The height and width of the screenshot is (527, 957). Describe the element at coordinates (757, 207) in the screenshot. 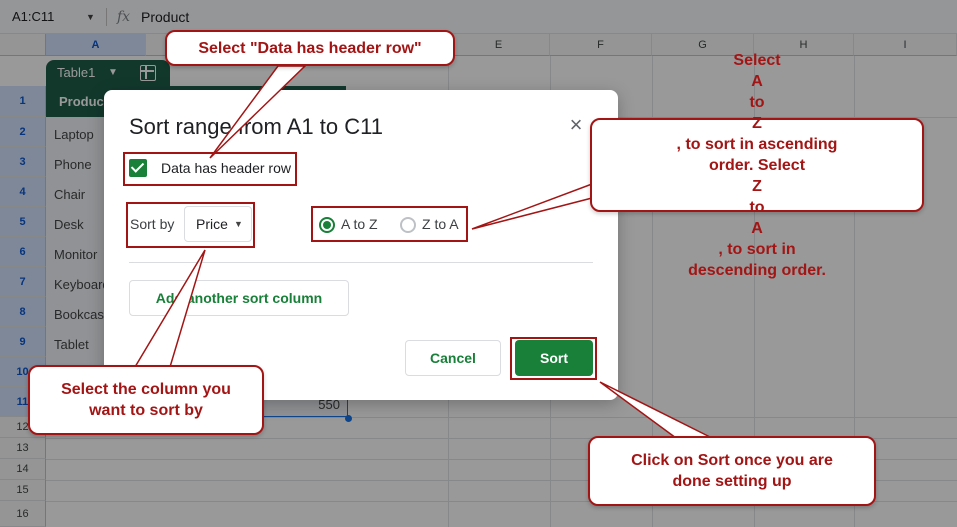

I see `callout-line: order. Select Z to A, to sort in` at that location.